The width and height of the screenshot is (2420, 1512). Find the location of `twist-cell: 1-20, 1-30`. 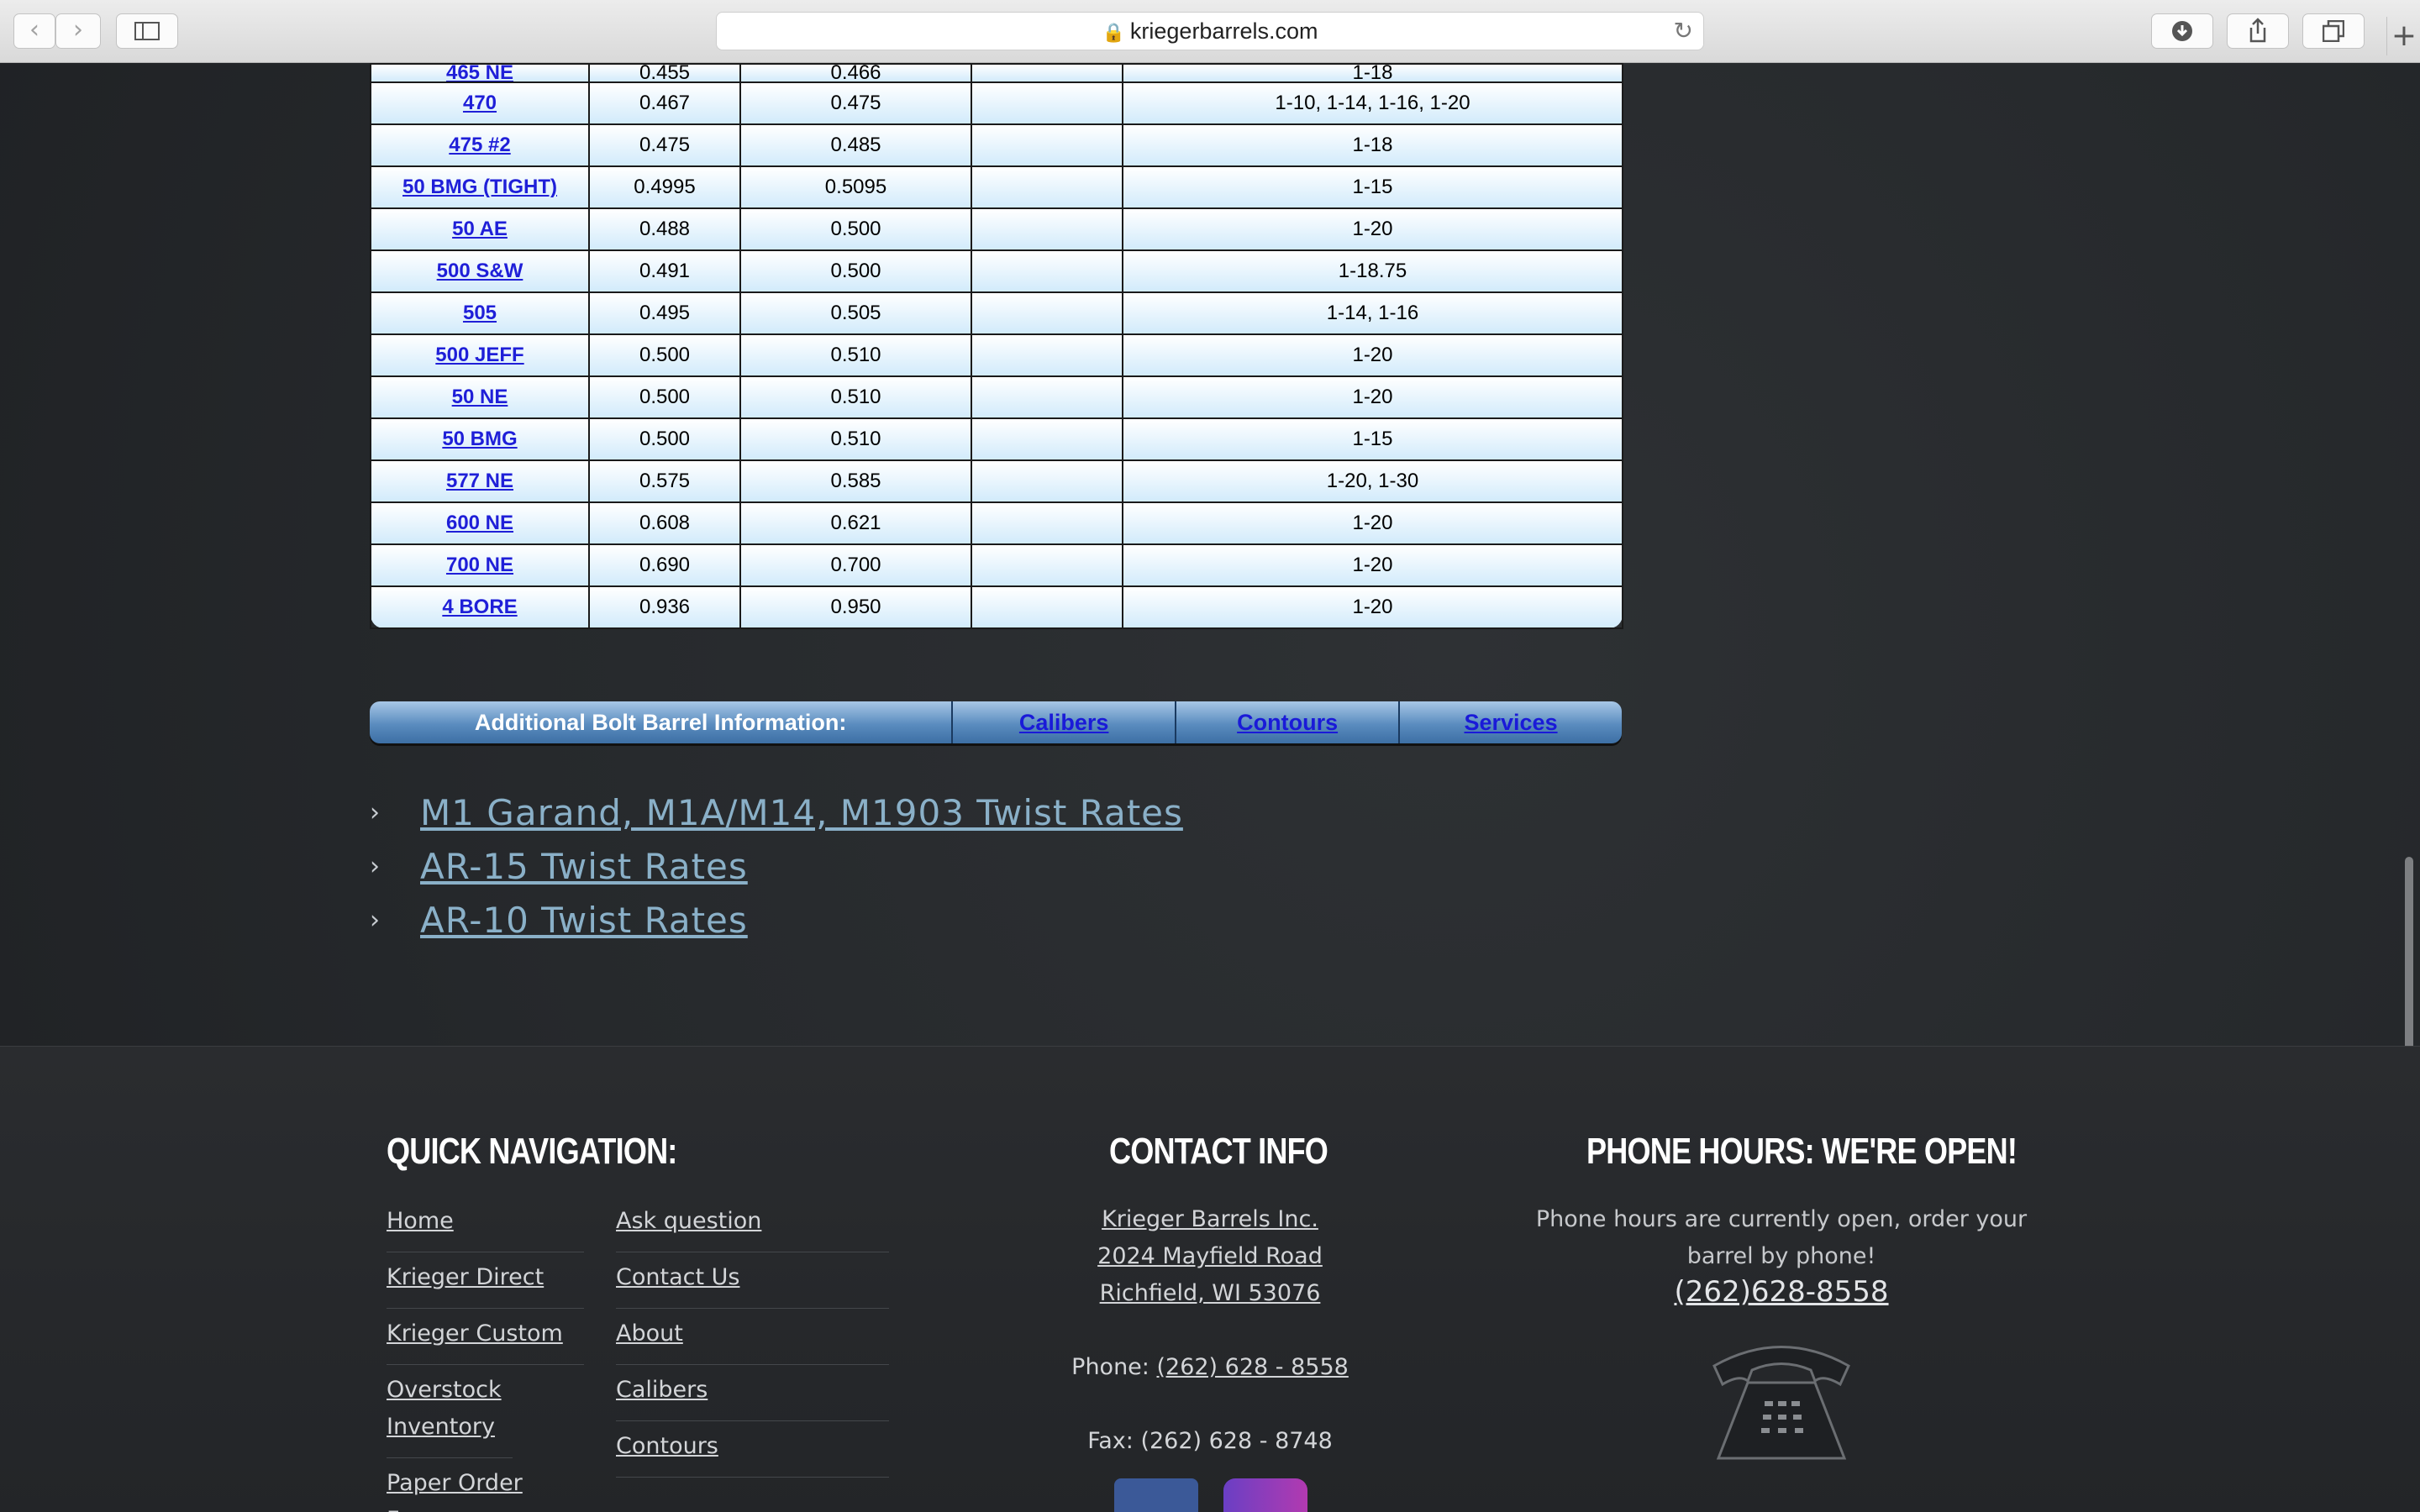

twist-cell: 1-20, 1-30 is located at coordinates (1373, 481).